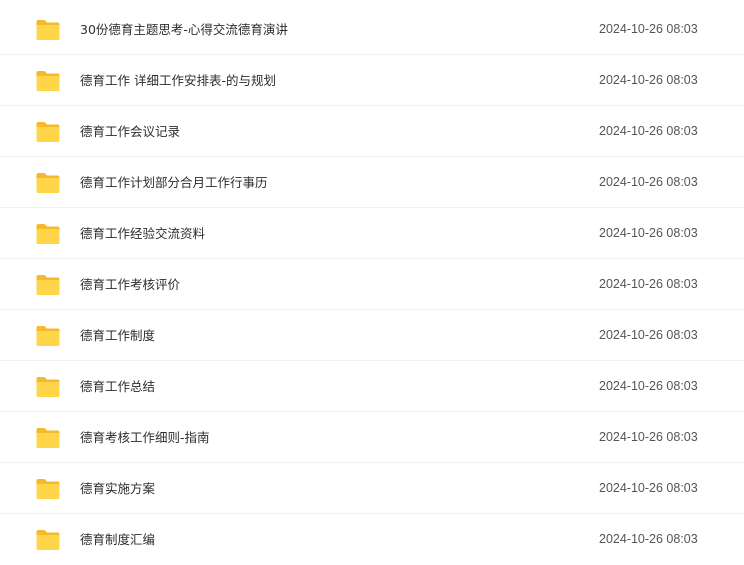  Describe the element at coordinates (117, 335) in the screenshot. I see `folder-name: 德育工作制度` at that location.